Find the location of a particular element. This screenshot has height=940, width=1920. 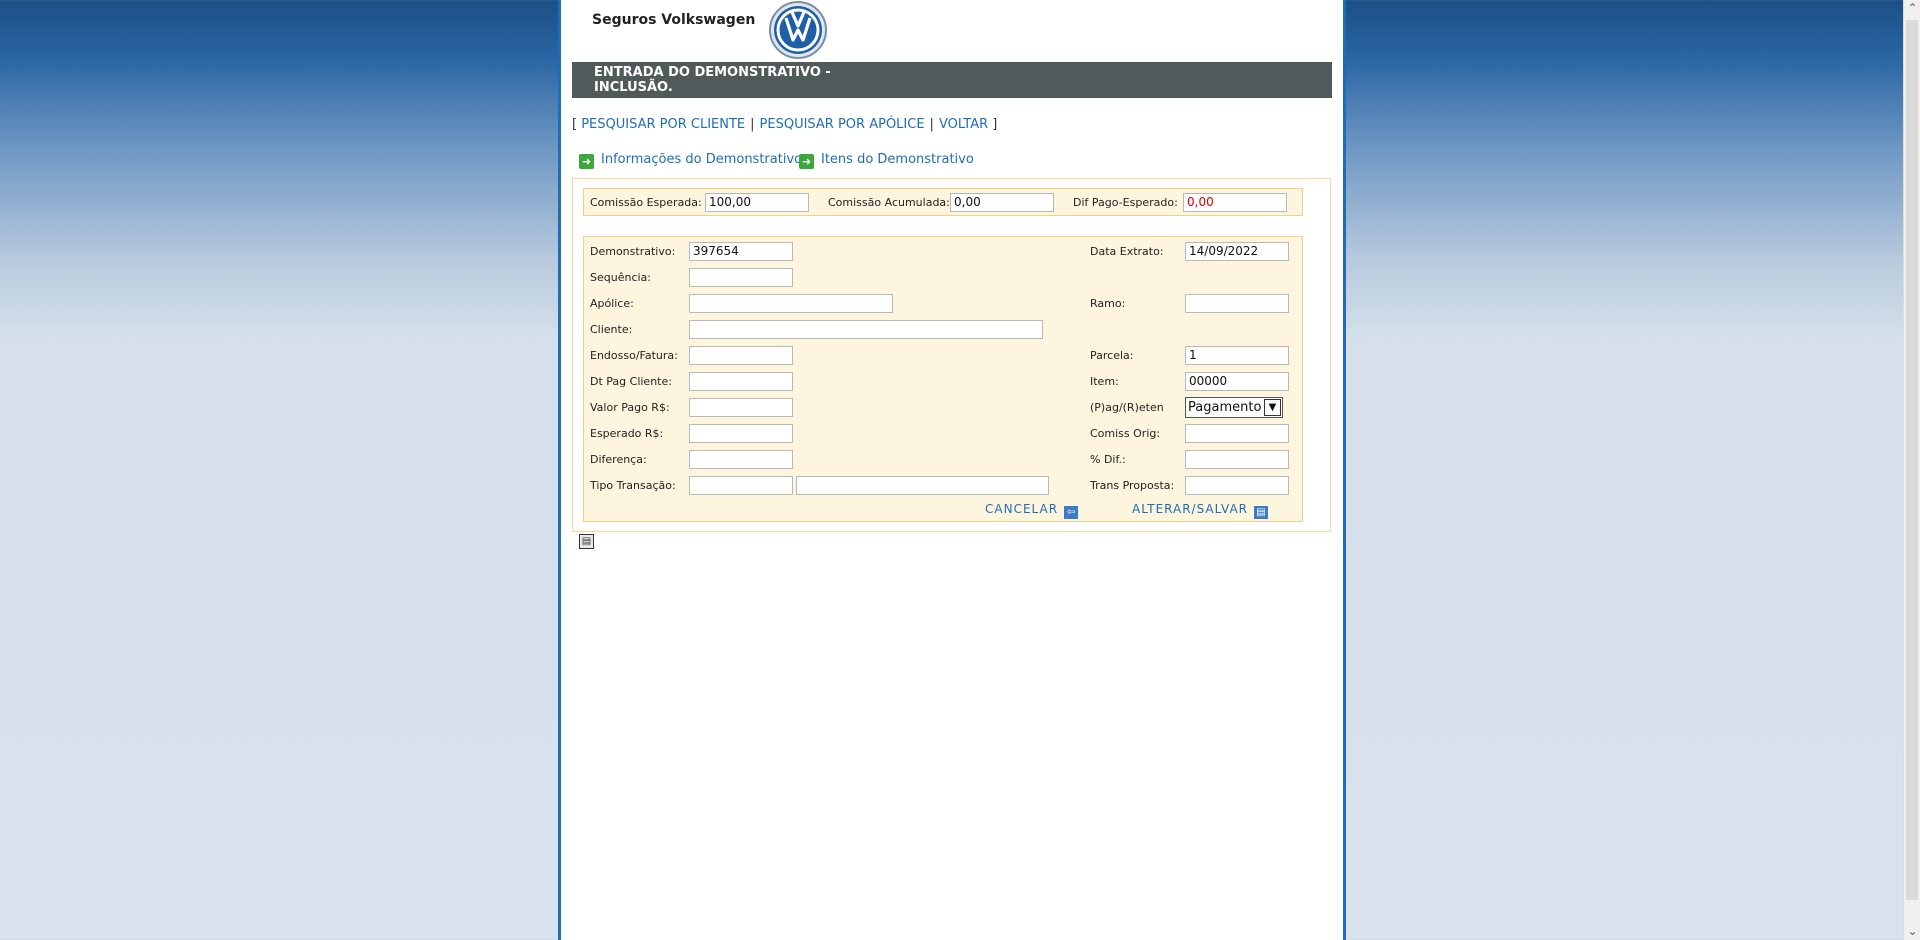

data-extrato-field: 14/09/2022 is located at coordinates (1237, 251).